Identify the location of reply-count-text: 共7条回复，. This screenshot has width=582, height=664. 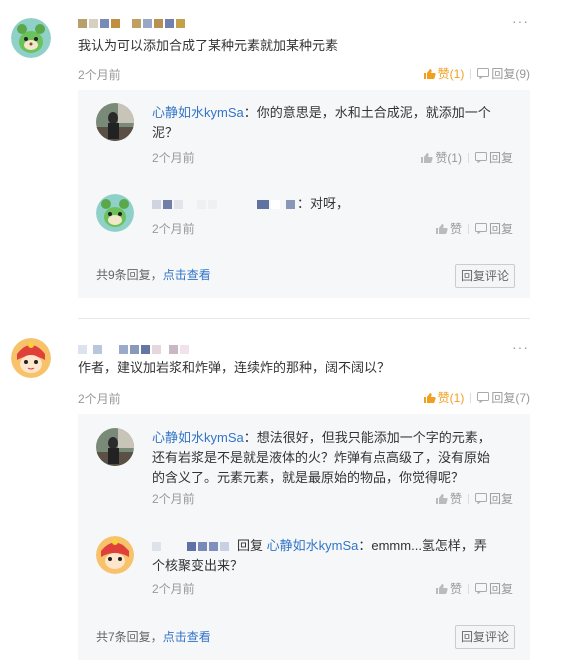
(129, 637).